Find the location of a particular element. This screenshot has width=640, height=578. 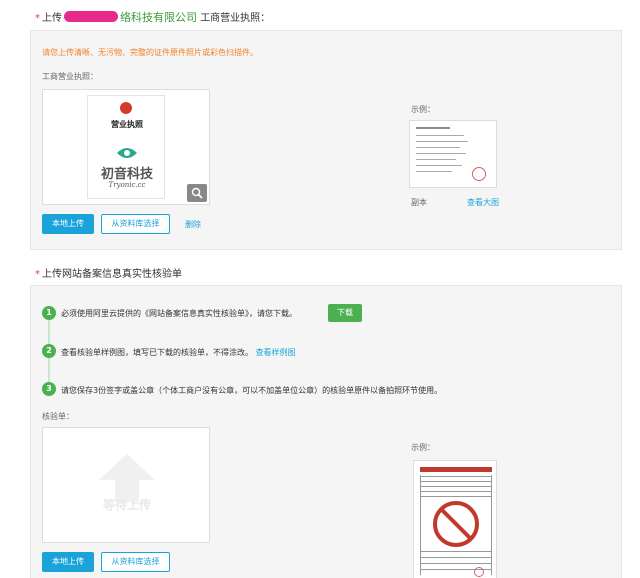

emblem-icon is located at coordinates (126, 108).